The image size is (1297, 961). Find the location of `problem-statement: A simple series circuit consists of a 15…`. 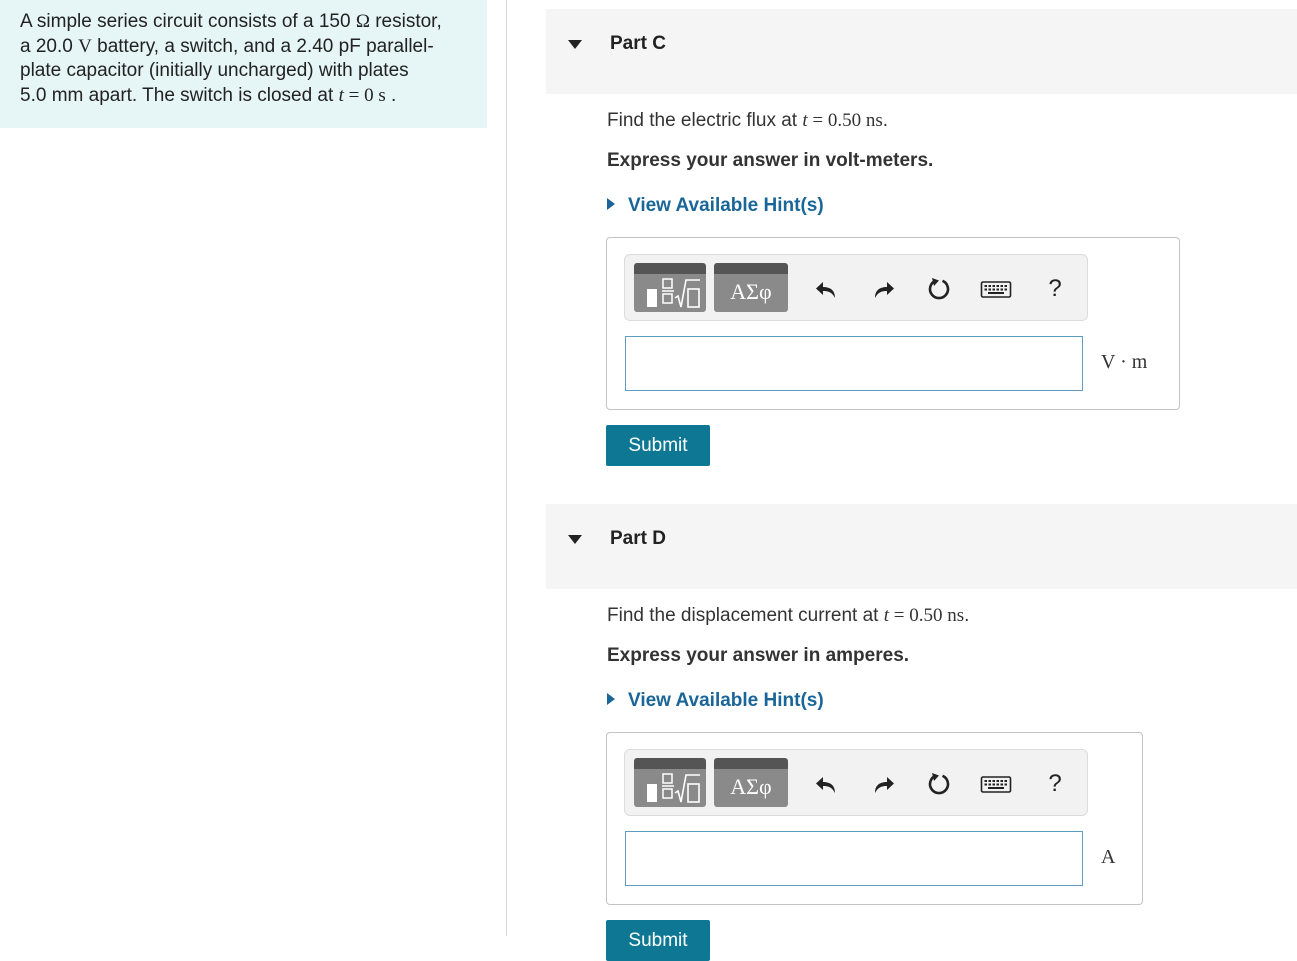

problem-statement: A simple series circuit consists of a 15… is located at coordinates (243, 64).